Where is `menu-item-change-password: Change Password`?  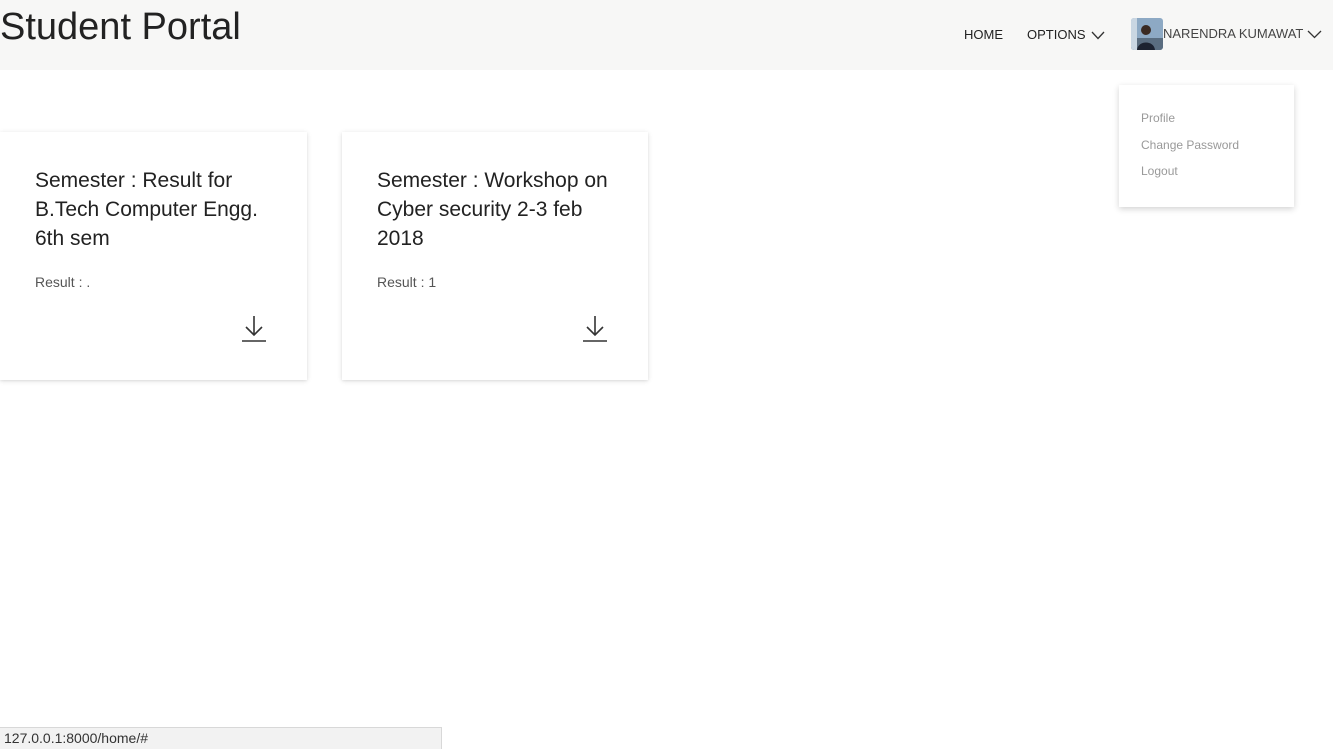
menu-item-change-password: Change Password is located at coordinates (1206, 145).